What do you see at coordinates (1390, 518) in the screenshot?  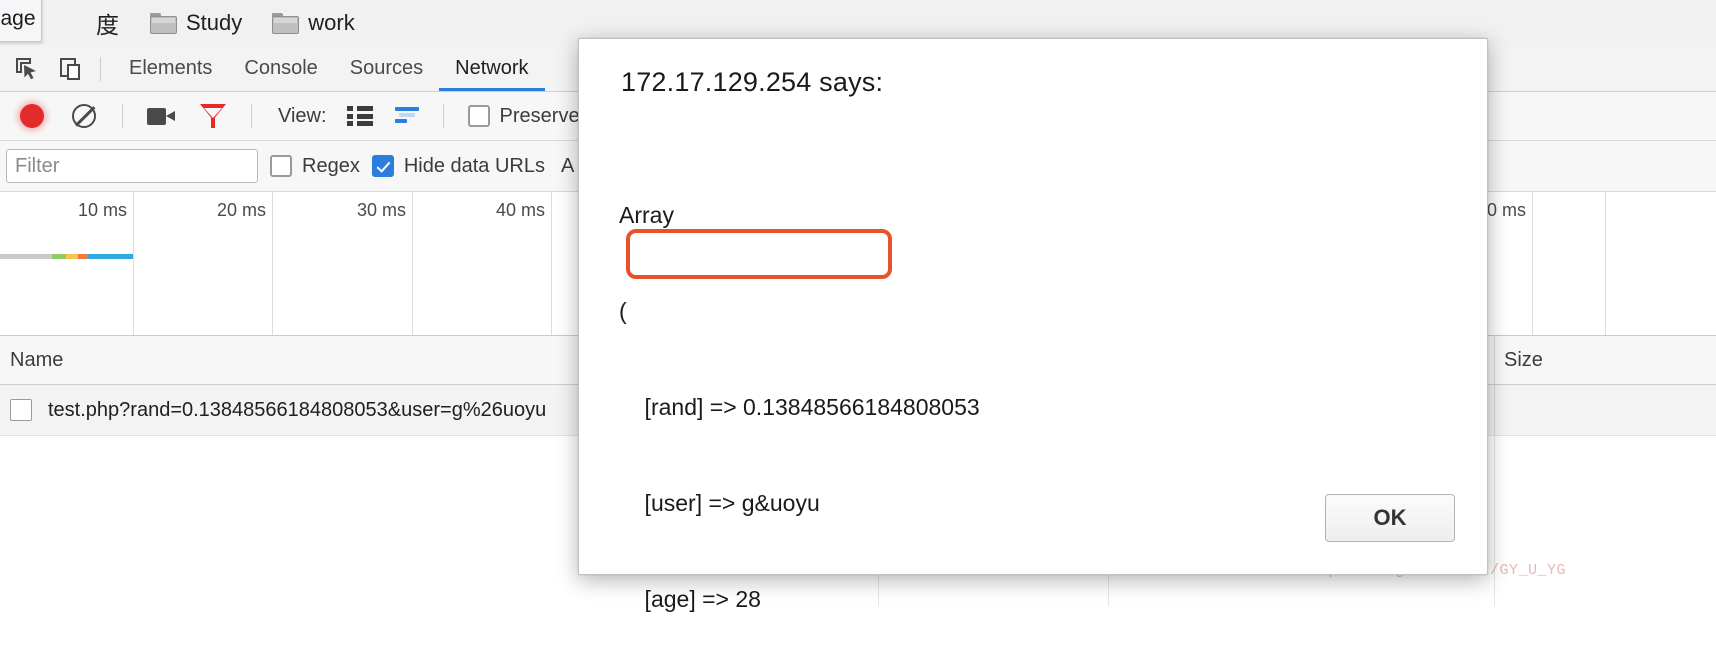 I see `ok-button: OK` at bounding box center [1390, 518].